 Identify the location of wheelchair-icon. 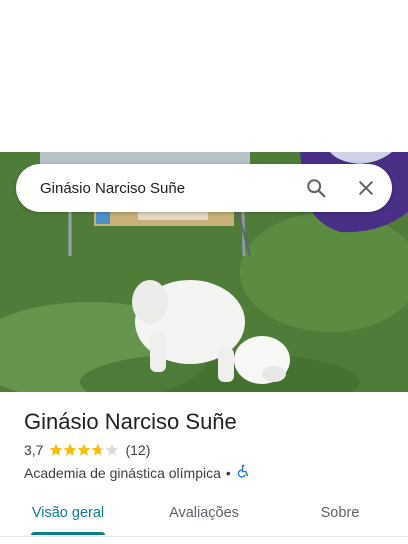
(243, 472).